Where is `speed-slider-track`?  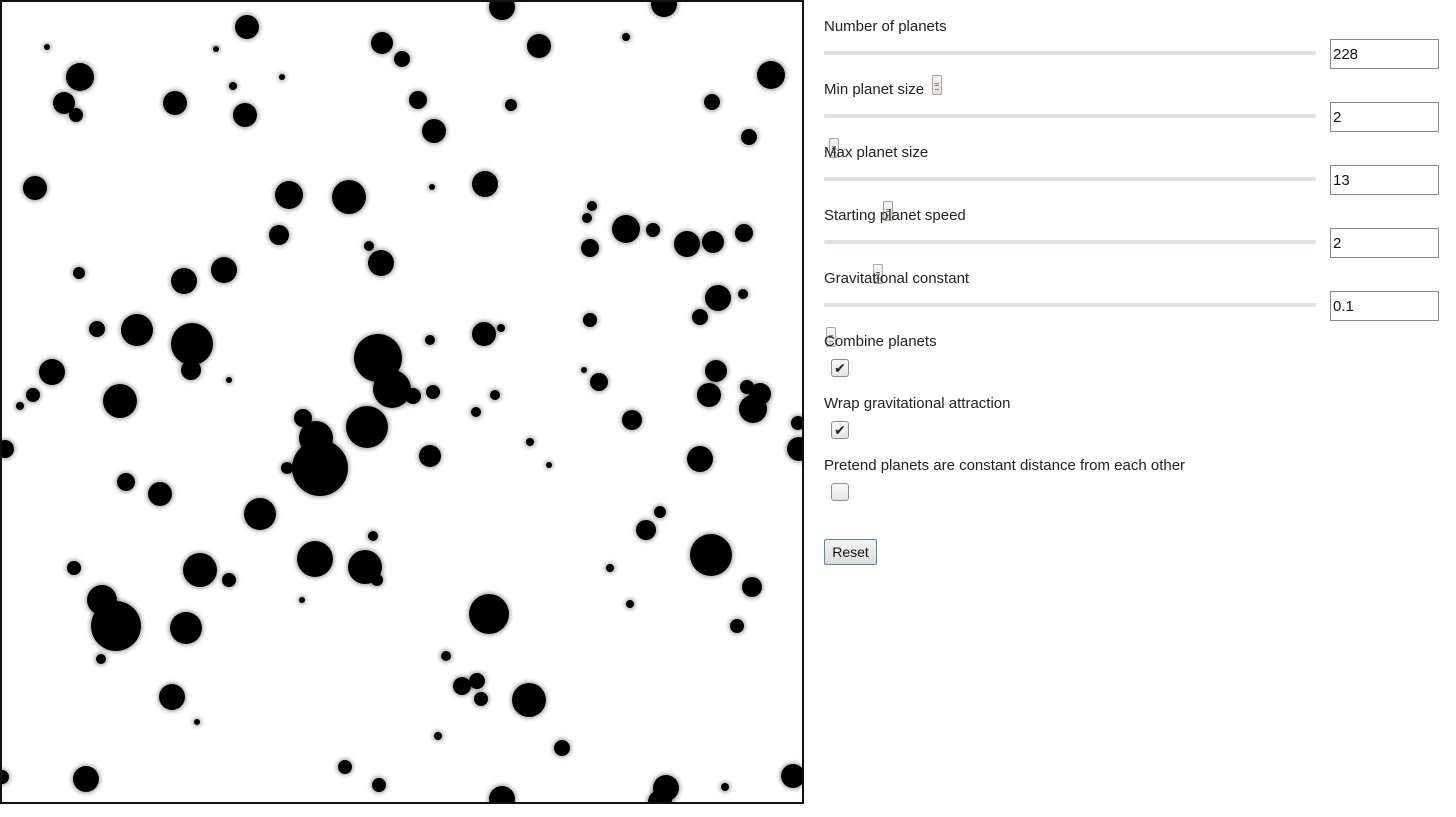 speed-slider-track is located at coordinates (1070, 262).